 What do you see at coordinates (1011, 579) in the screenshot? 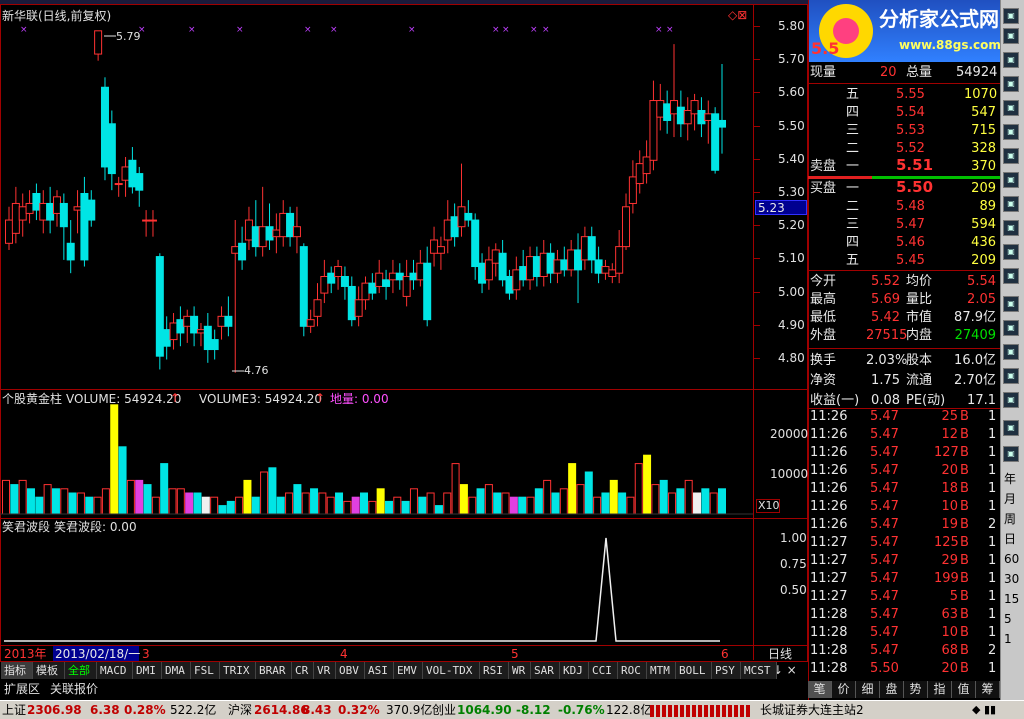
I see `period-button-5: 30` at bounding box center [1011, 579].